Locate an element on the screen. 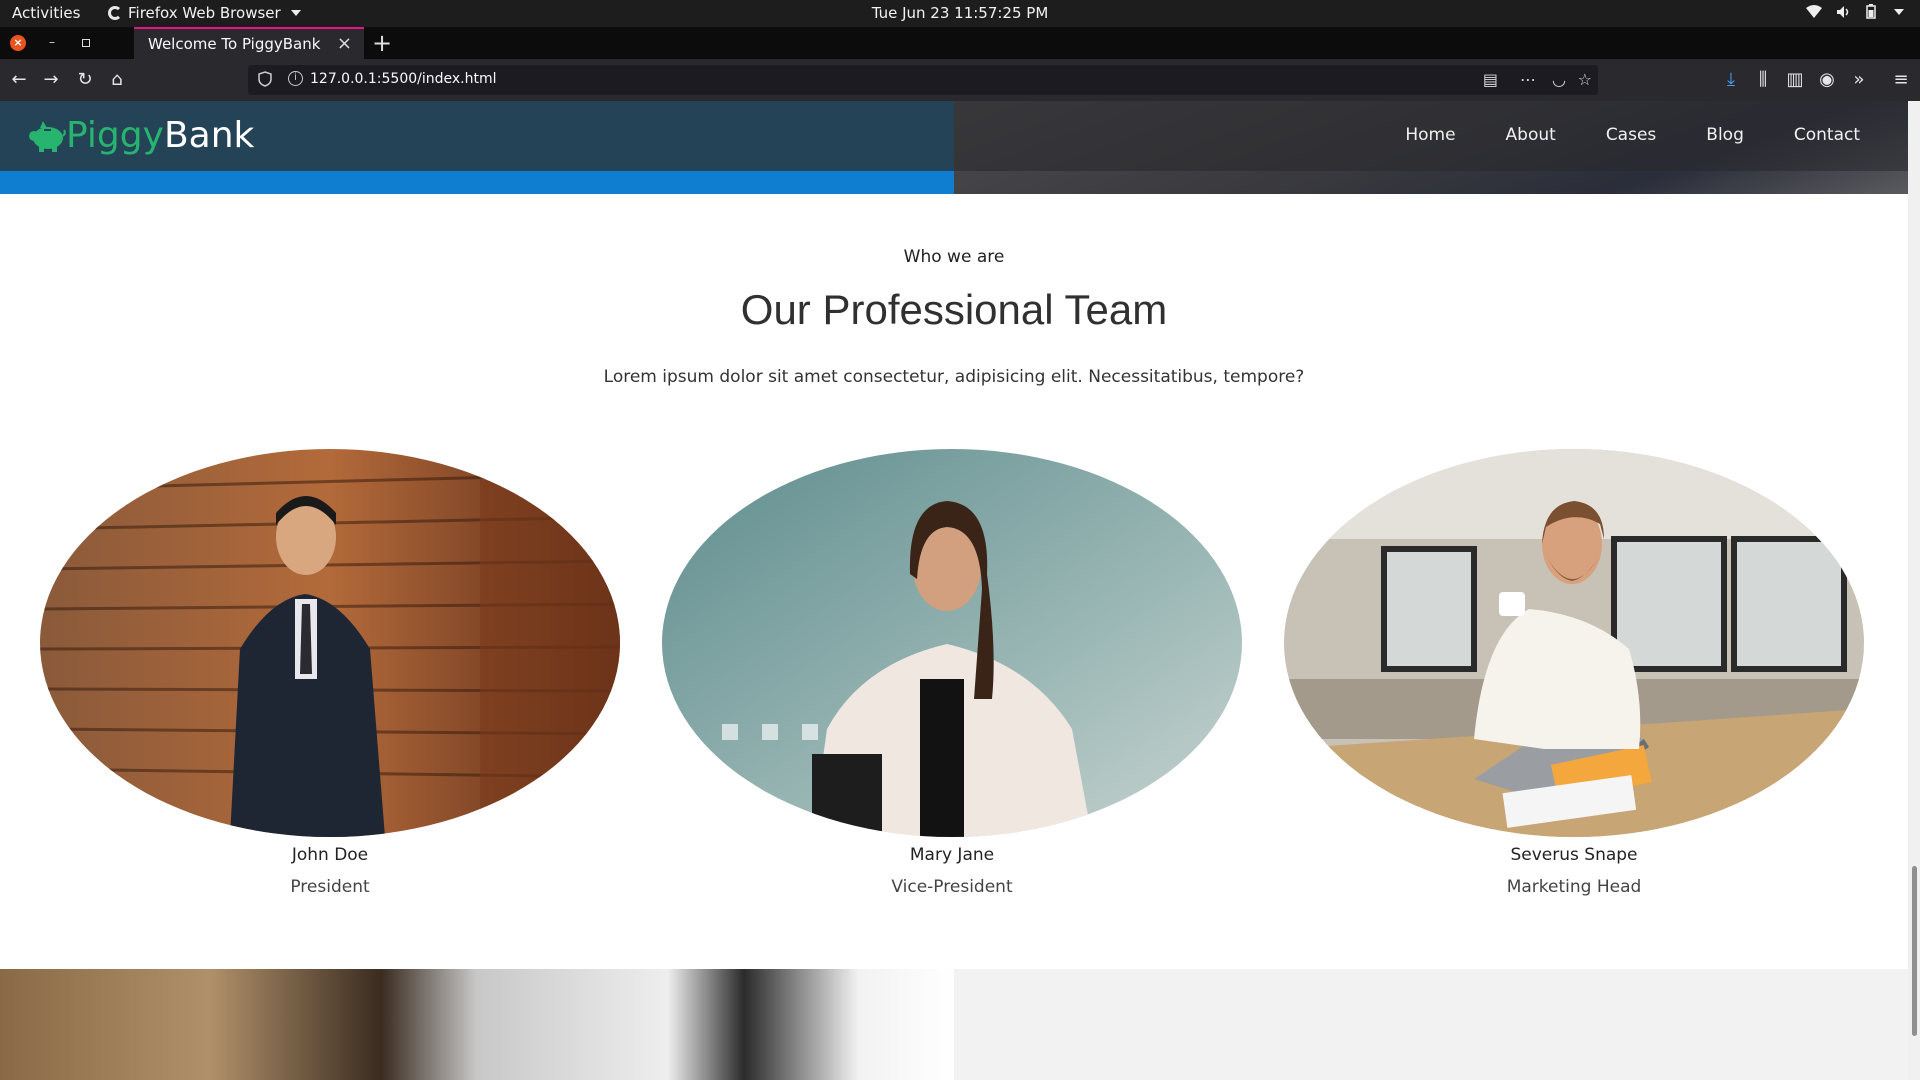 The width and height of the screenshot is (1920, 1080). team-member-card: Severus Snape Marketing Head is located at coordinates (1574, 673).